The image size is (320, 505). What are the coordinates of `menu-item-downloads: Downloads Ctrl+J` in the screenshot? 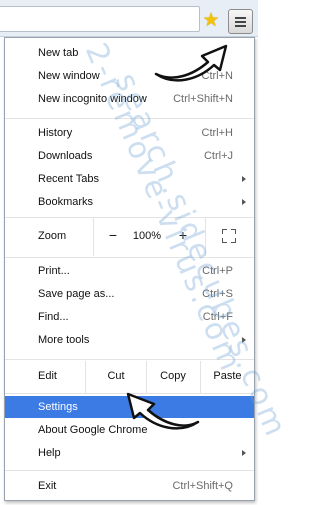 It's located at (129, 156).